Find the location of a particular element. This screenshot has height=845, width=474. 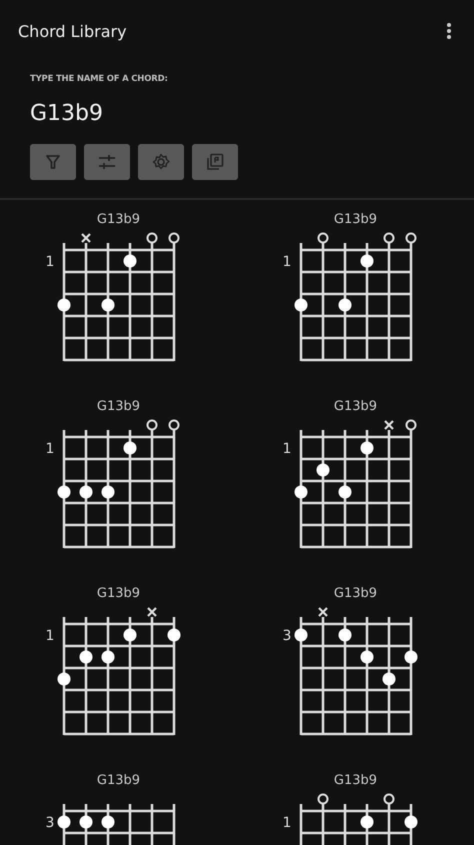

field-label: TYPE THE NAME OF A CHORD: is located at coordinates (99, 79).